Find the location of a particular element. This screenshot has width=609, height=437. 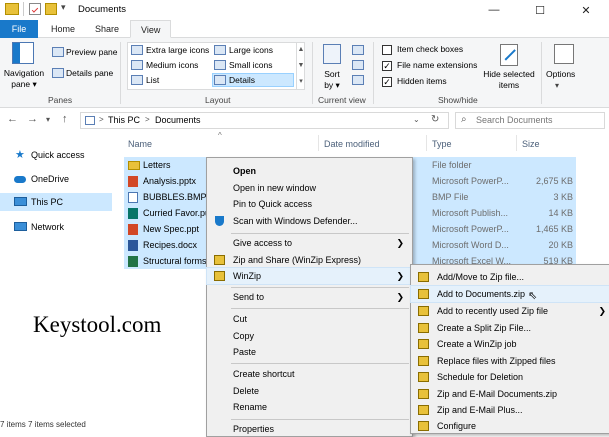

options-button: Options is located at coordinates (560, 74).